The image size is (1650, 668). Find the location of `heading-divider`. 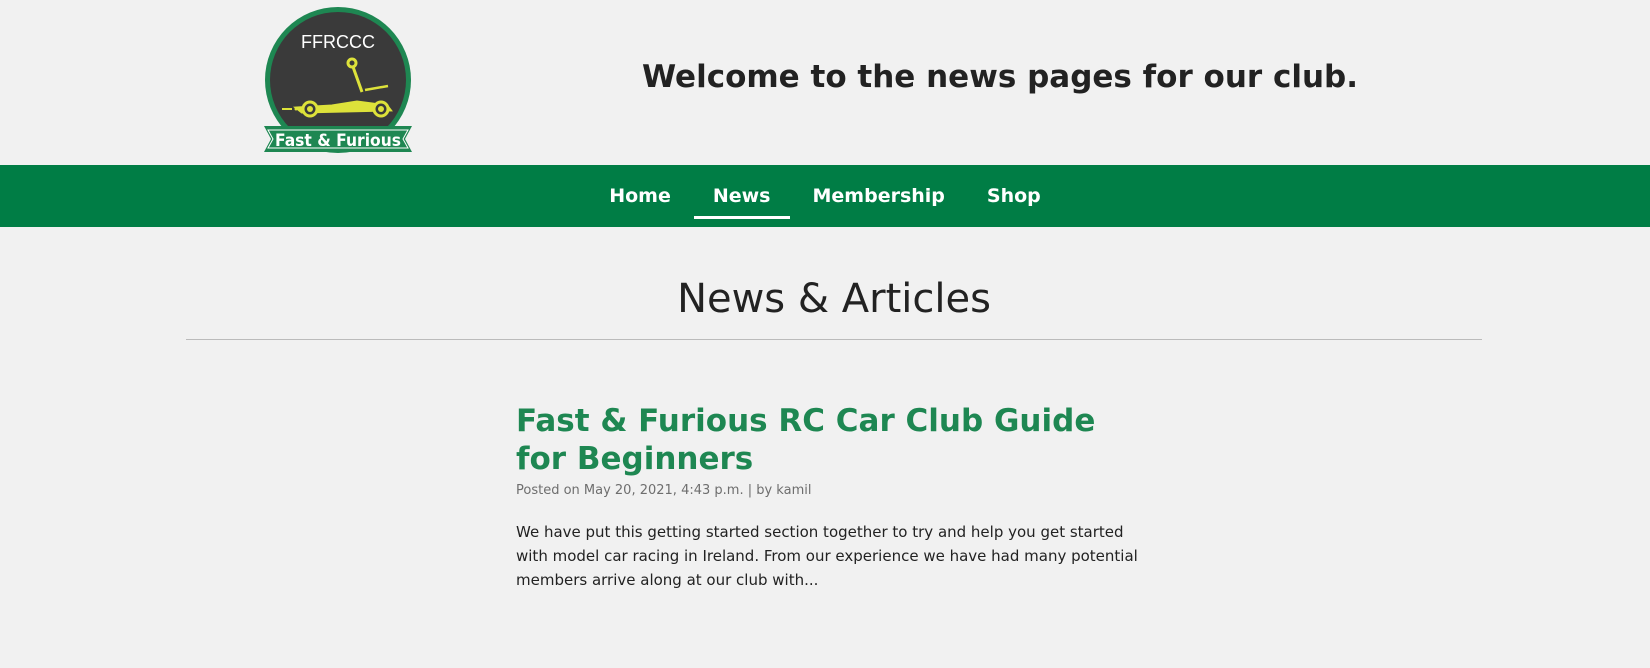

heading-divider is located at coordinates (834, 339).